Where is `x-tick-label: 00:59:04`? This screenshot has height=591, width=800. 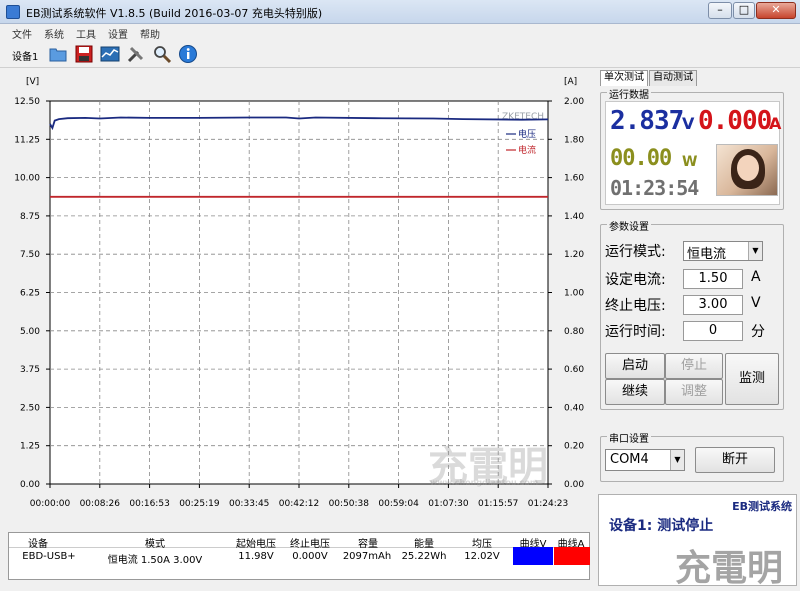 x-tick-label: 00:59:04 is located at coordinates (398, 504).